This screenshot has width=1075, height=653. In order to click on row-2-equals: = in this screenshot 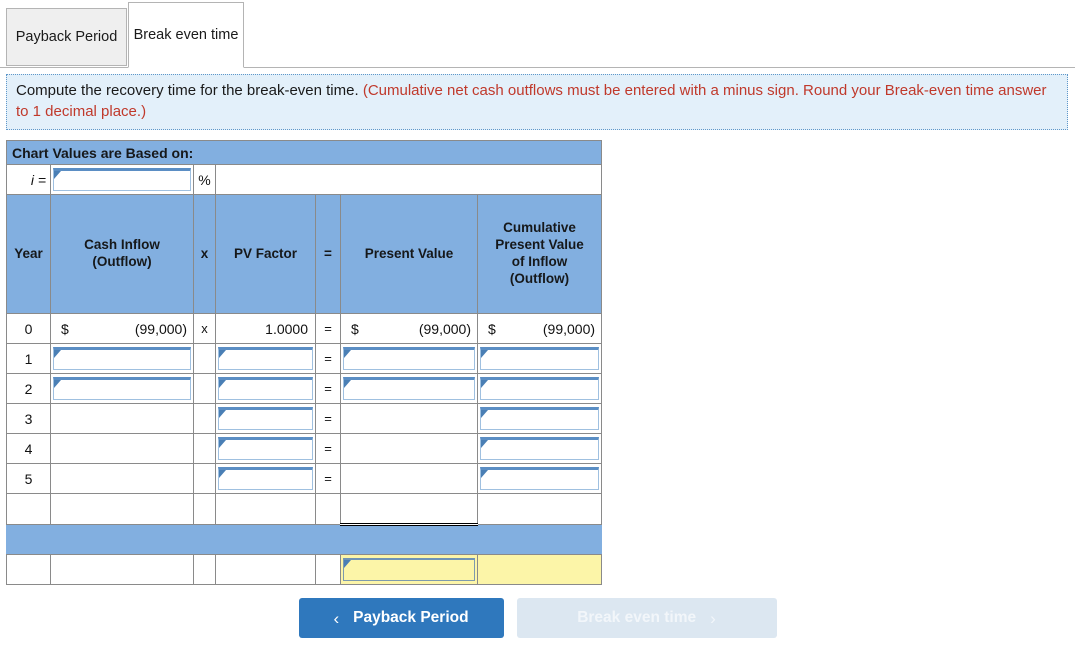, I will do `click(328, 388)`.